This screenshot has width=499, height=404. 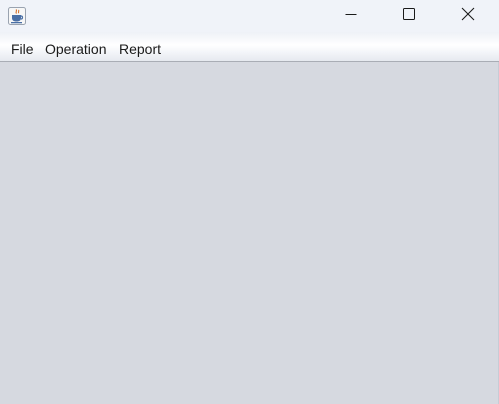 I want to click on close-button, so click(x=468, y=16).